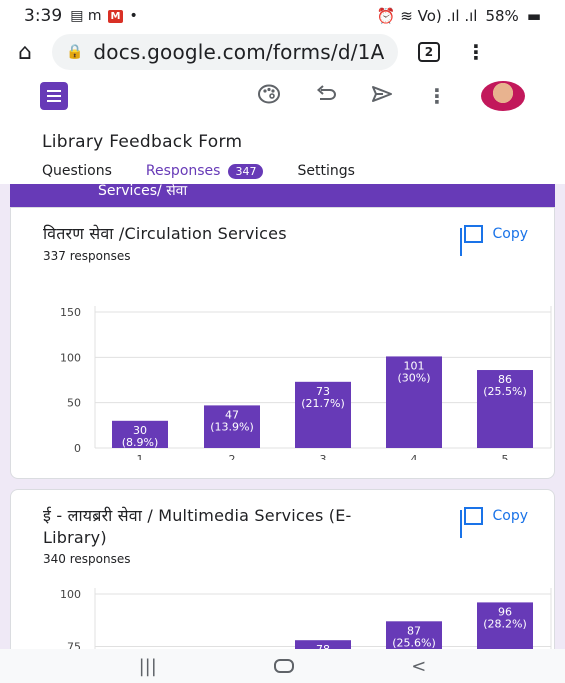  What do you see at coordinates (25, 52) in the screenshot?
I see `home-icon: ⌂` at bounding box center [25, 52].